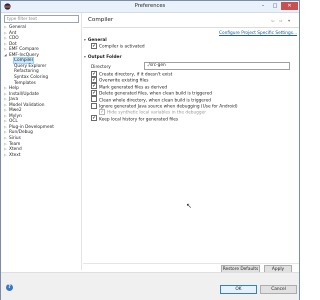 This screenshot has width=320, height=300. Describe the element at coordinates (13, 122) in the screenshot. I see `tree-item-label: OCL` at that location.